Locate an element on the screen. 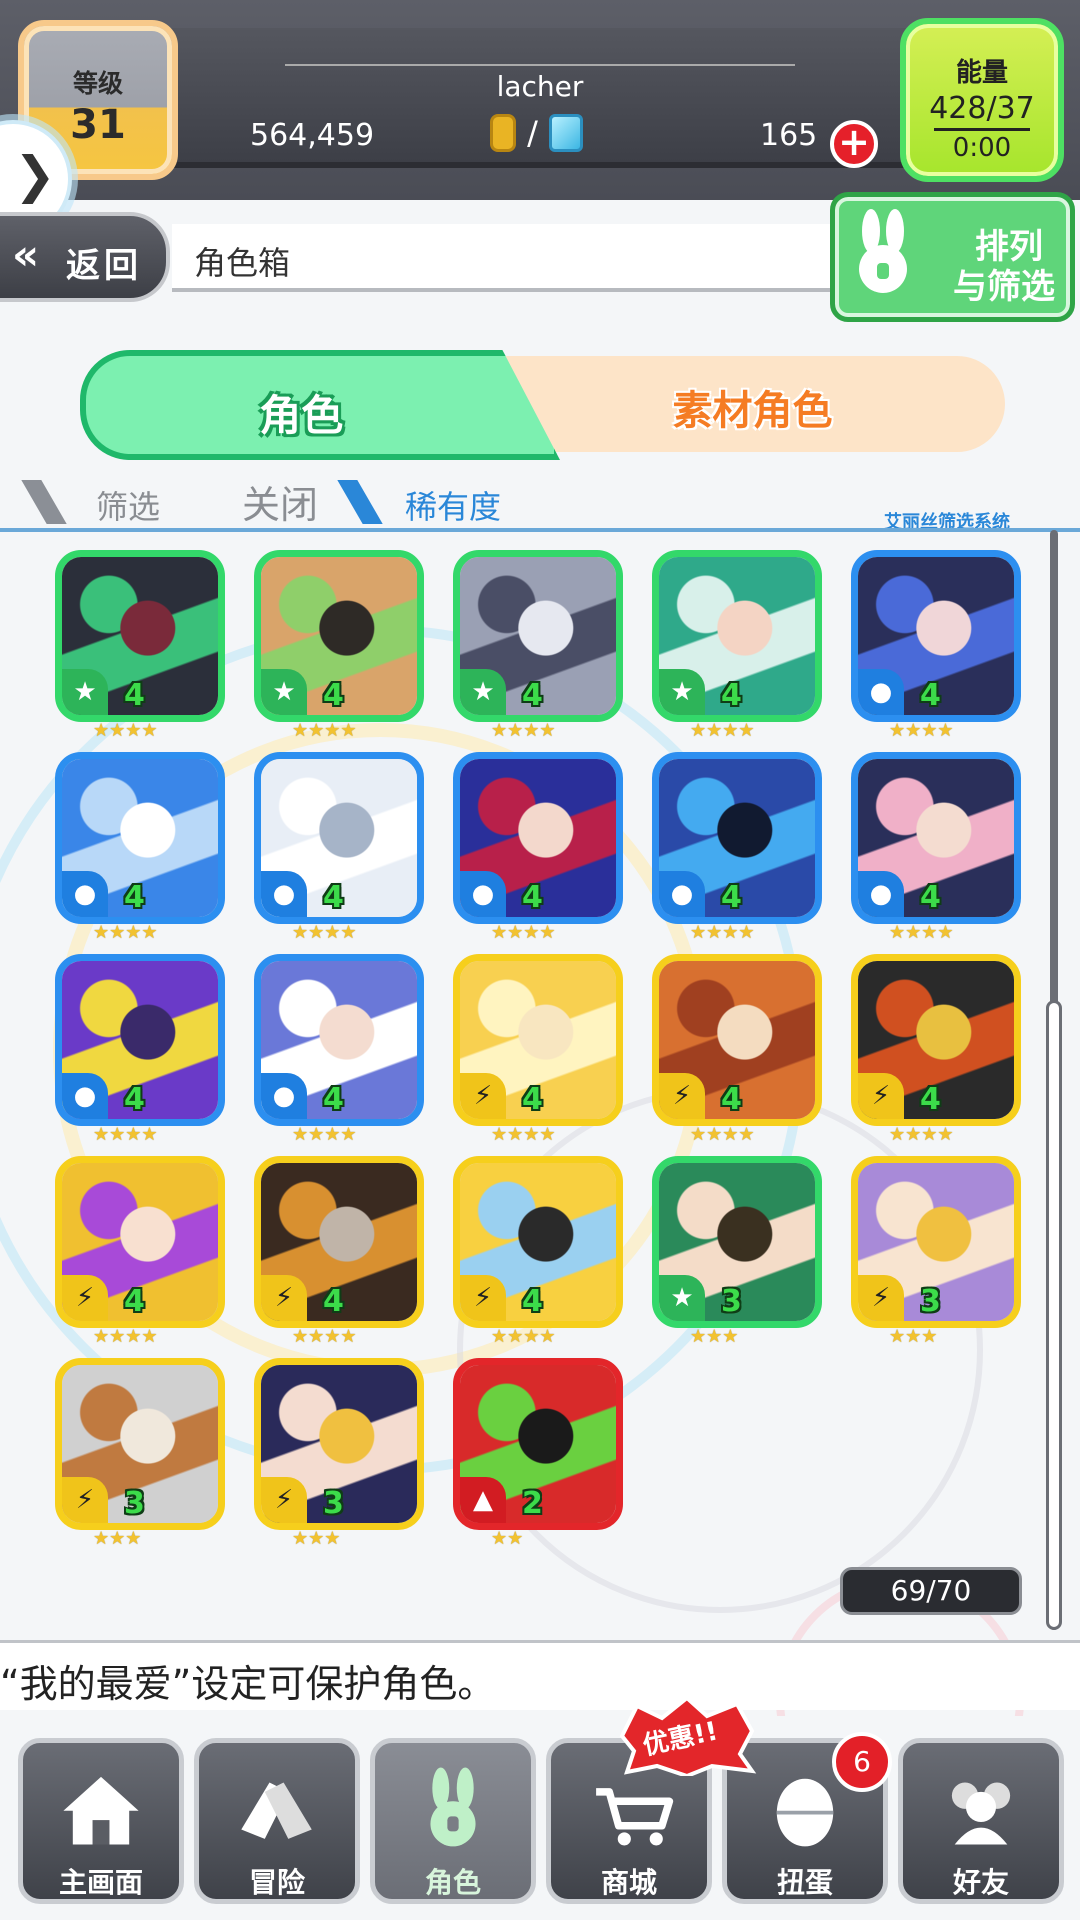 The image size is (1080, 1920). sort-filter-button: 排列 与筛选 is located at coordinates (952, 257).